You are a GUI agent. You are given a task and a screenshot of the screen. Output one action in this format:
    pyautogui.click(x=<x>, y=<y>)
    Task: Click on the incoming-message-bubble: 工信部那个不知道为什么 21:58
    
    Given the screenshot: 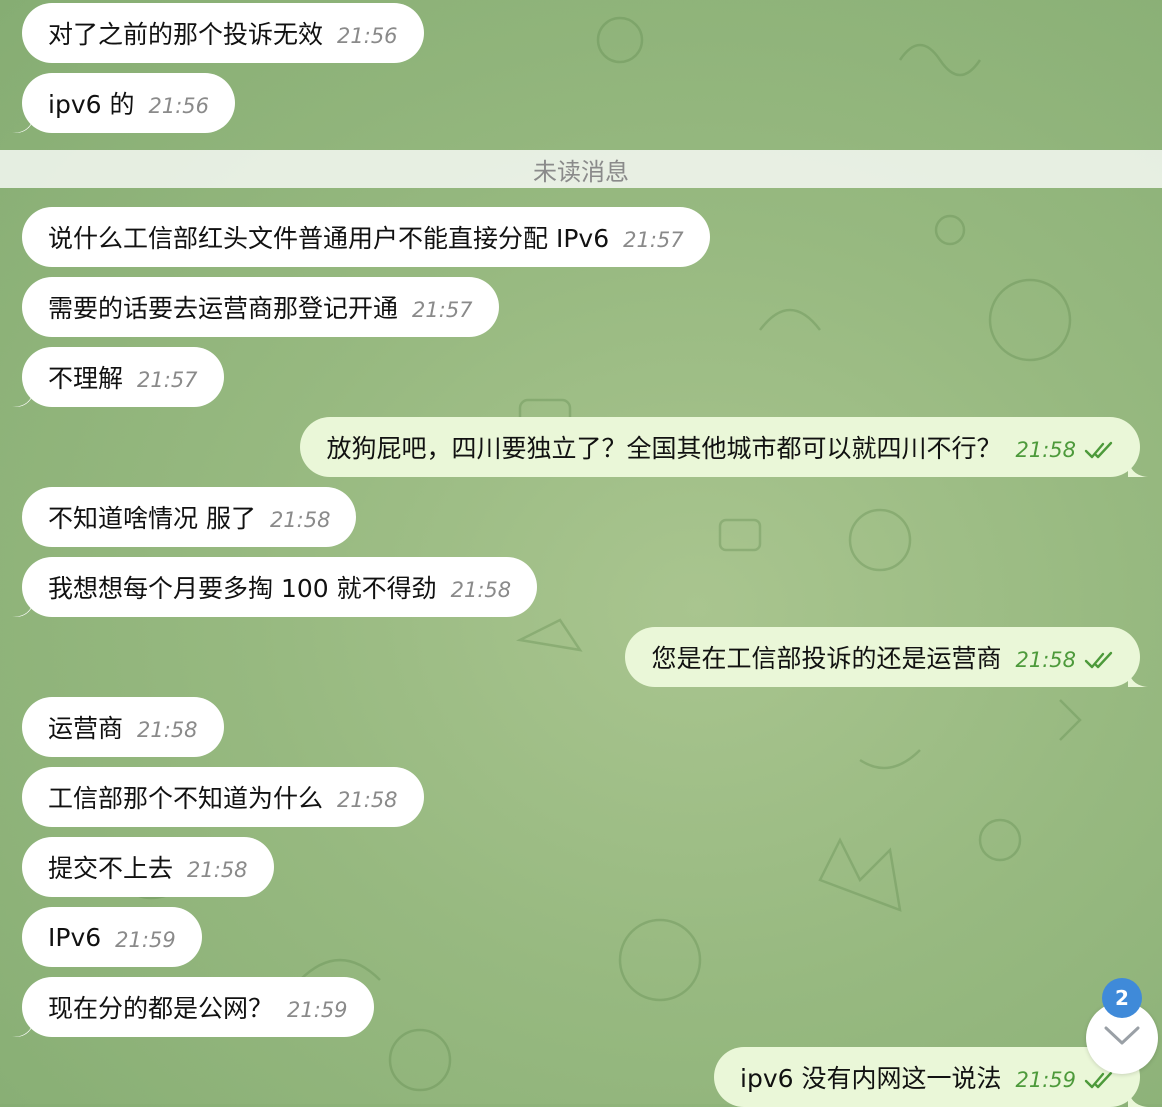 What is the action you would take?
    pyautogui.click(x=223, y=797)
    